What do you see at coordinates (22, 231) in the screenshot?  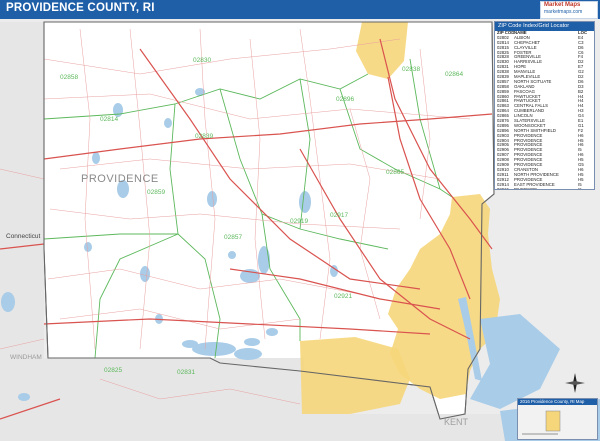 I see `connecticut-area` at bounding box center [22, 231].